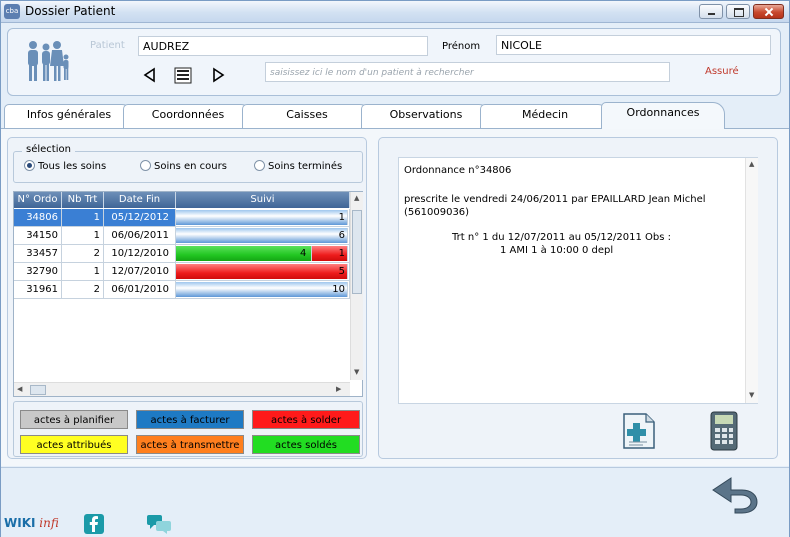 The height and width of the screenshot is (537, 790). What do you see at coordinates (395, 502) in the screenshot?
I see `footer: WIKI infi` at bounding box center [395, 502].